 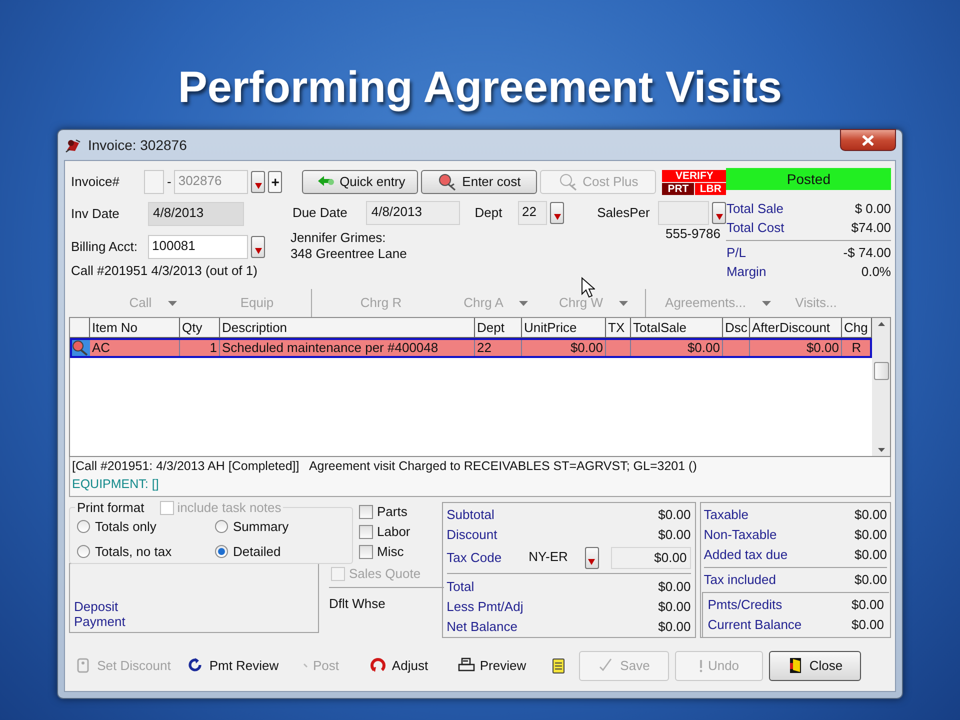 I want to click on total-label: Current Balance, so click(x=755, y=625).